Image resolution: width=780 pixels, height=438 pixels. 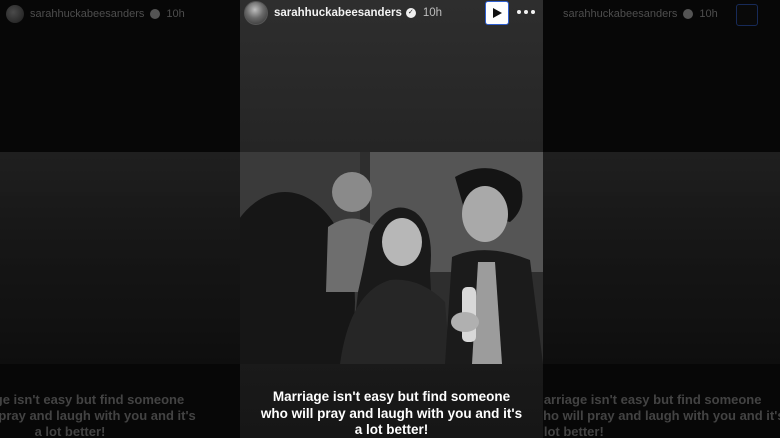 I want to click on story-username: sarahhuckabeesanders, so click(x=338, y=13).